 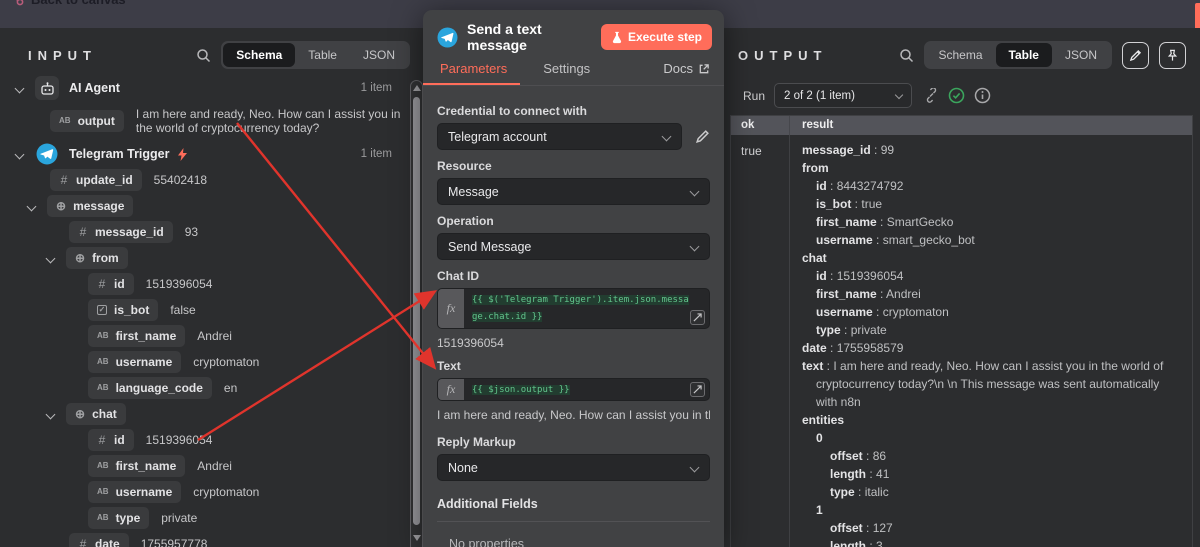 I want to click on result-key: offset, so click(x=846, y=528).